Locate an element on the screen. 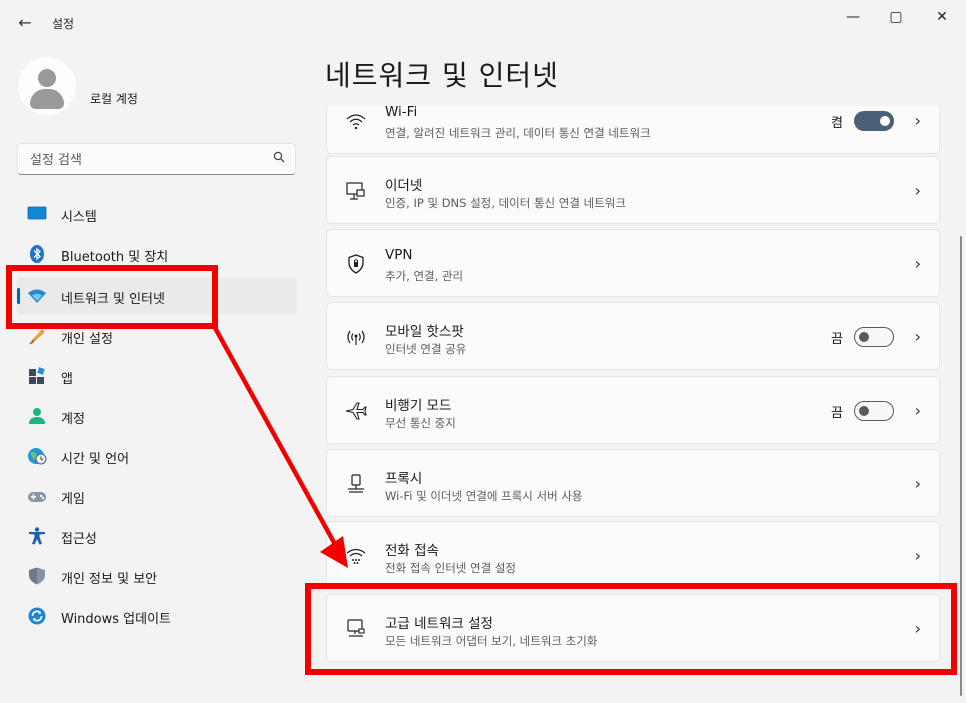 The image size is (966, 703). wifi-icon is located at coordinates (356, 121).